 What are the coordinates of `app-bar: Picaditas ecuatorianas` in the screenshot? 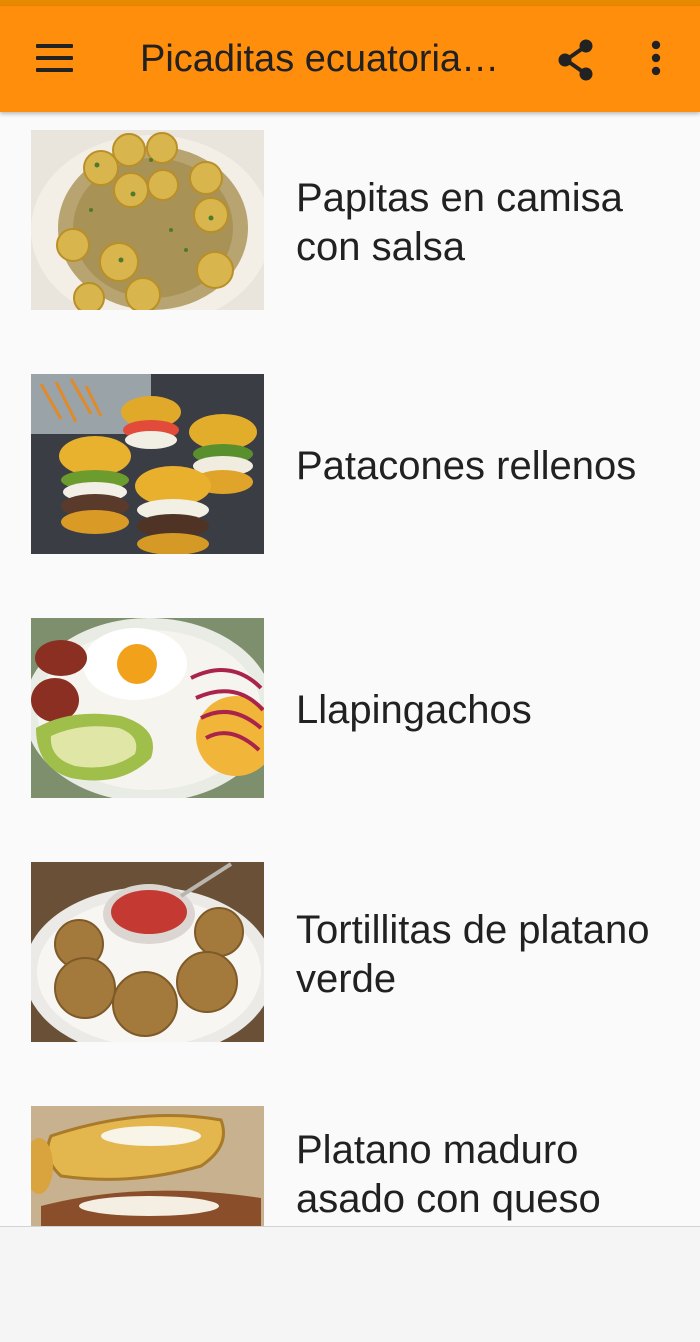 It's located at (350, 59).